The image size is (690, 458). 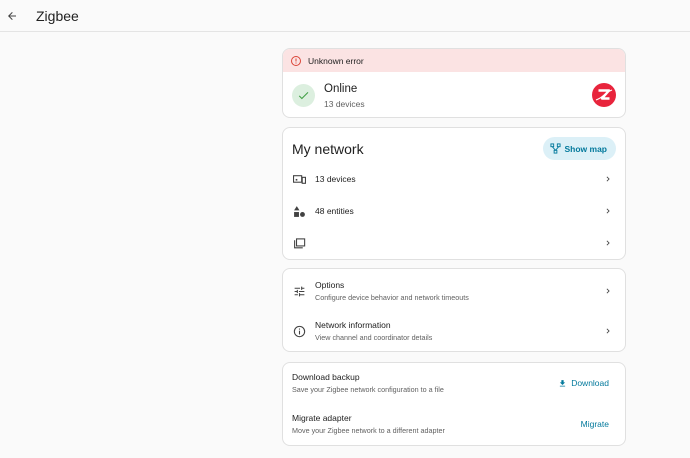 What do you see at coordinates (556, 148) in the screenshot?
I see `graph-icon` at bounding box center [556, 148].